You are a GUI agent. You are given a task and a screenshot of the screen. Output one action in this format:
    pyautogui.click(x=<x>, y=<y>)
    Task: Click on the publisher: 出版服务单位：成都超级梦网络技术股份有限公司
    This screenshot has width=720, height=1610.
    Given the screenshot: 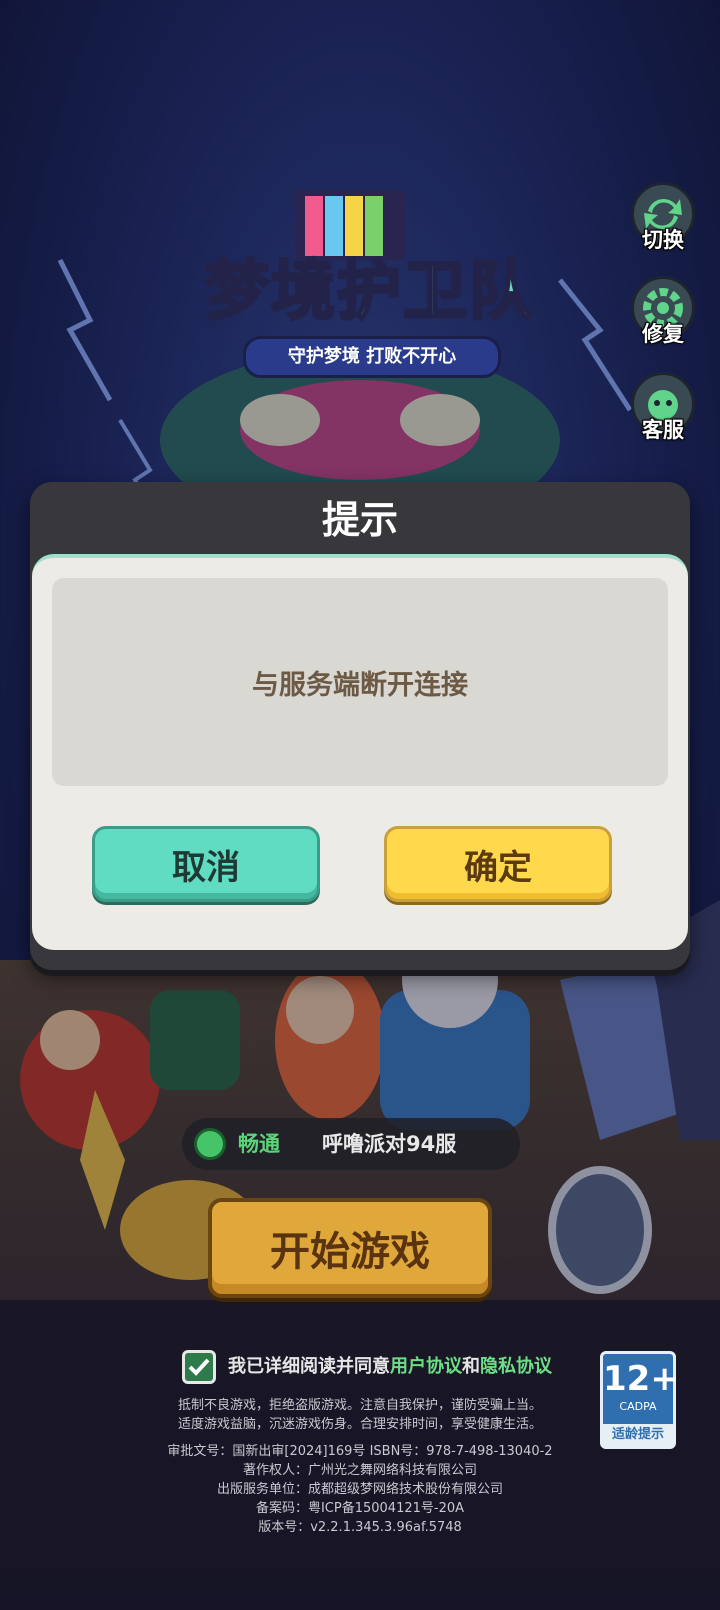 What is the action you would take?
    pyautogui.click(x=359, y=1489)
    